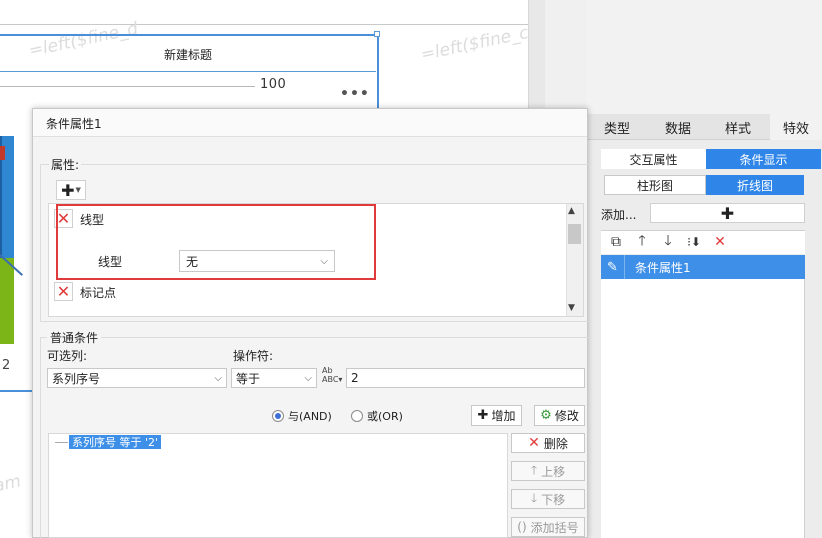  What do you see at coordinates (738, 127) in the screenshot?
I see `tab-style: 样式` at bounding box center [738, 127].